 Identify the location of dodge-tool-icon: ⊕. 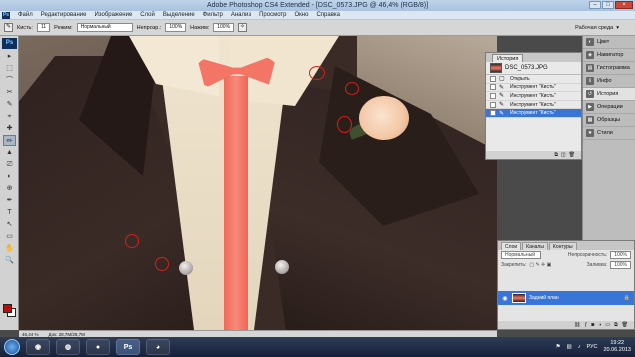
(9, 188).